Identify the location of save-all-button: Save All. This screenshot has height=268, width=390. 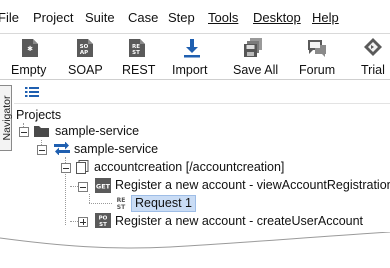
(254, 57).